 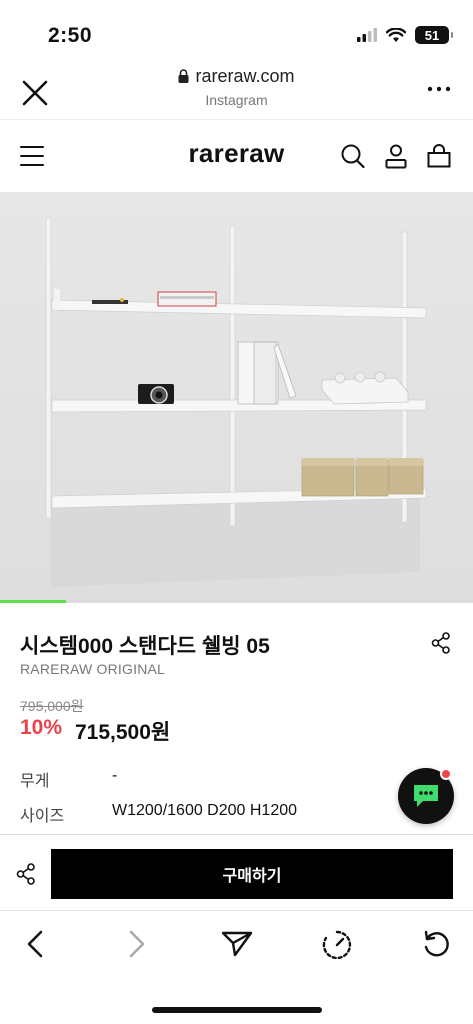 I want to click on status-icons: 51, so click(x=405, y=35).